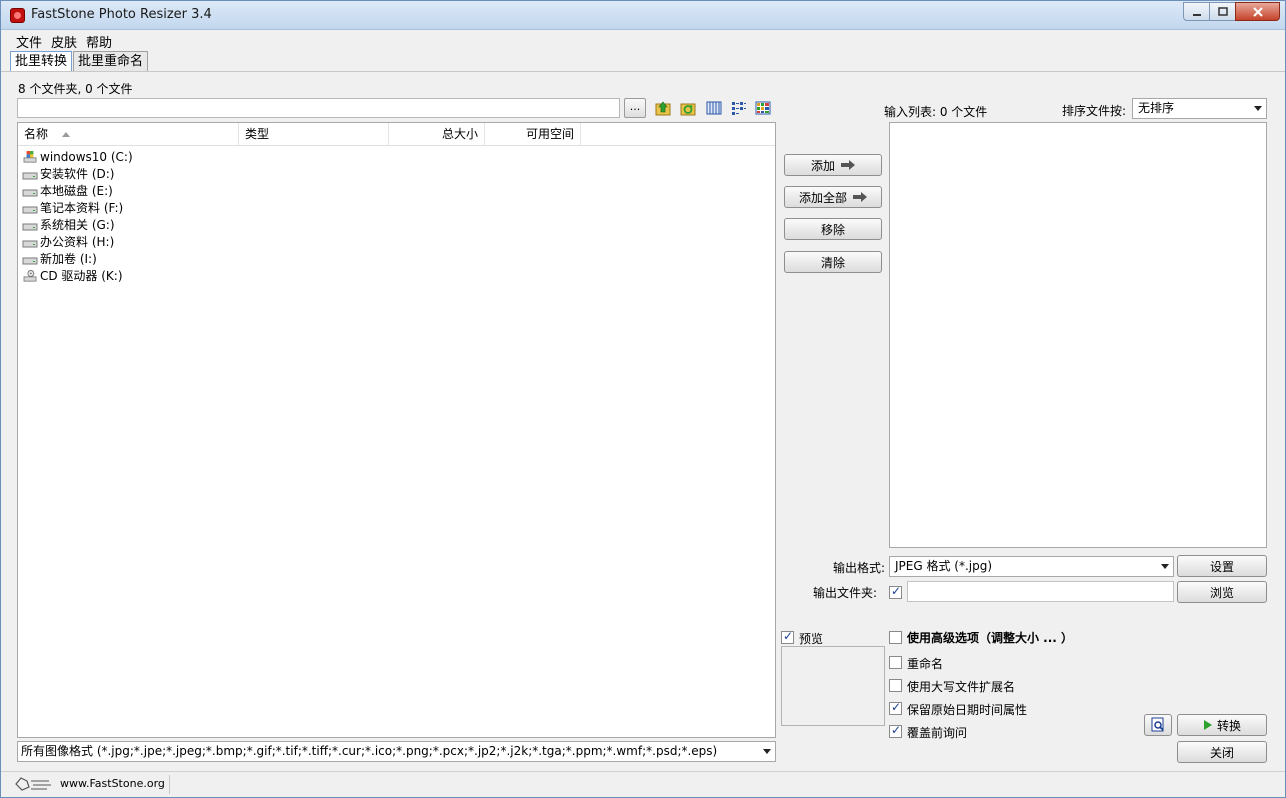 The width and height of the screenshot is (1286, 798). I want to click on window-controls, so click(1231, 12).